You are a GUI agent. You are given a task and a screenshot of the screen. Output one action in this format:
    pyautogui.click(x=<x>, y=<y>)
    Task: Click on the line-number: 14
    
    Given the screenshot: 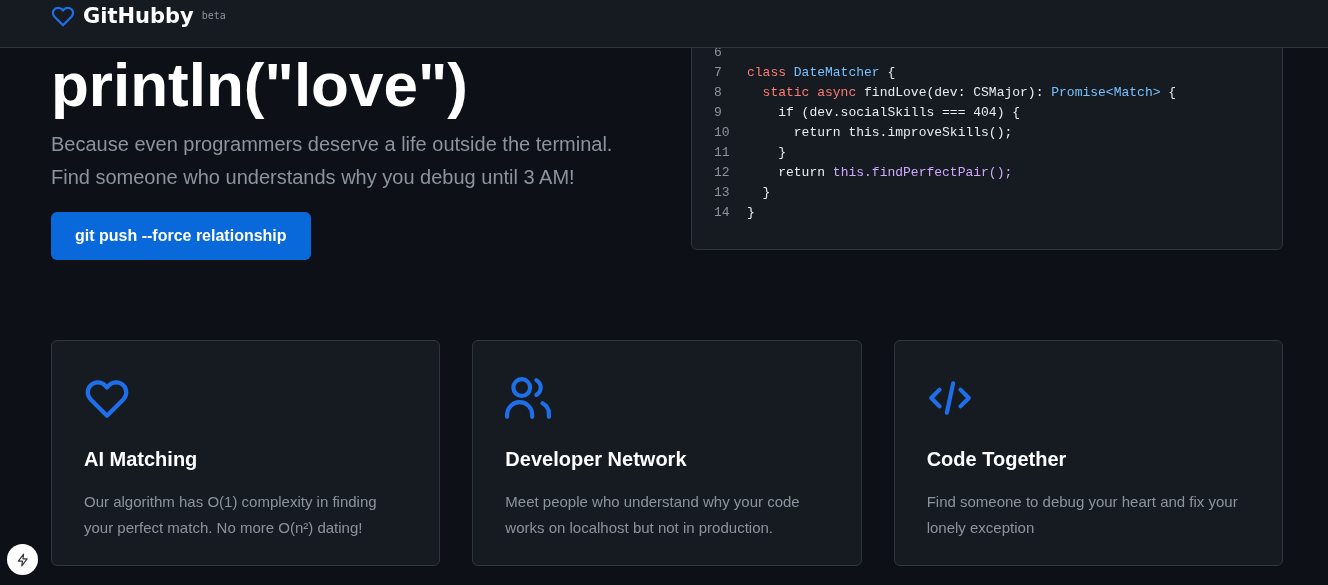 What is the action you would take?
    pyautogui.click(x=722, y=213)
    